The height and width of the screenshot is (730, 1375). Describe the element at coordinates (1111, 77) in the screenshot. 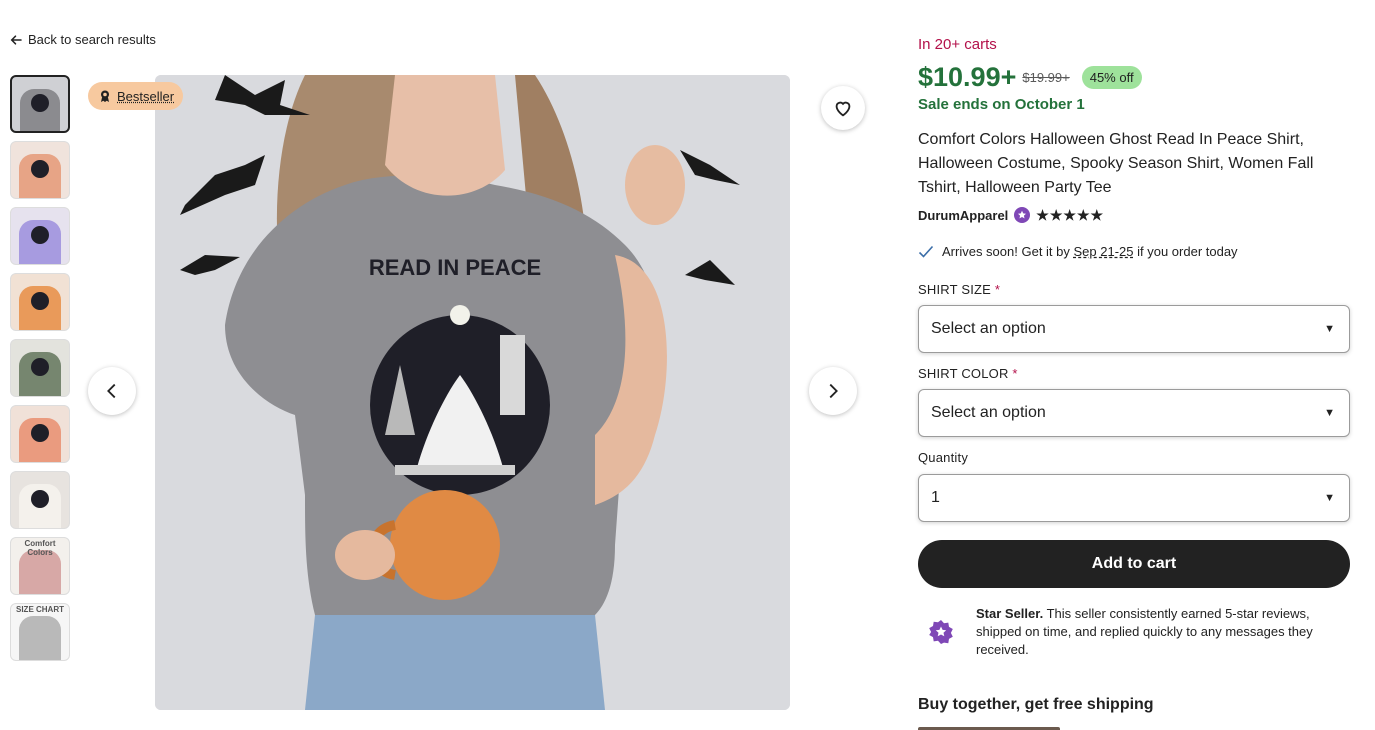

I see `discount-badge: 45% off` at that location.